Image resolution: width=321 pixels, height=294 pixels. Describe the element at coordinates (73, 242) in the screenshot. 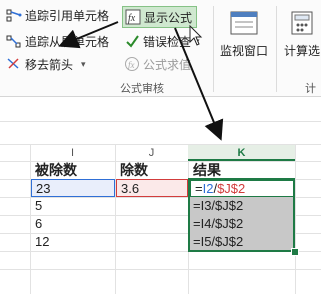

I see `cell-i5: 12` at that location.